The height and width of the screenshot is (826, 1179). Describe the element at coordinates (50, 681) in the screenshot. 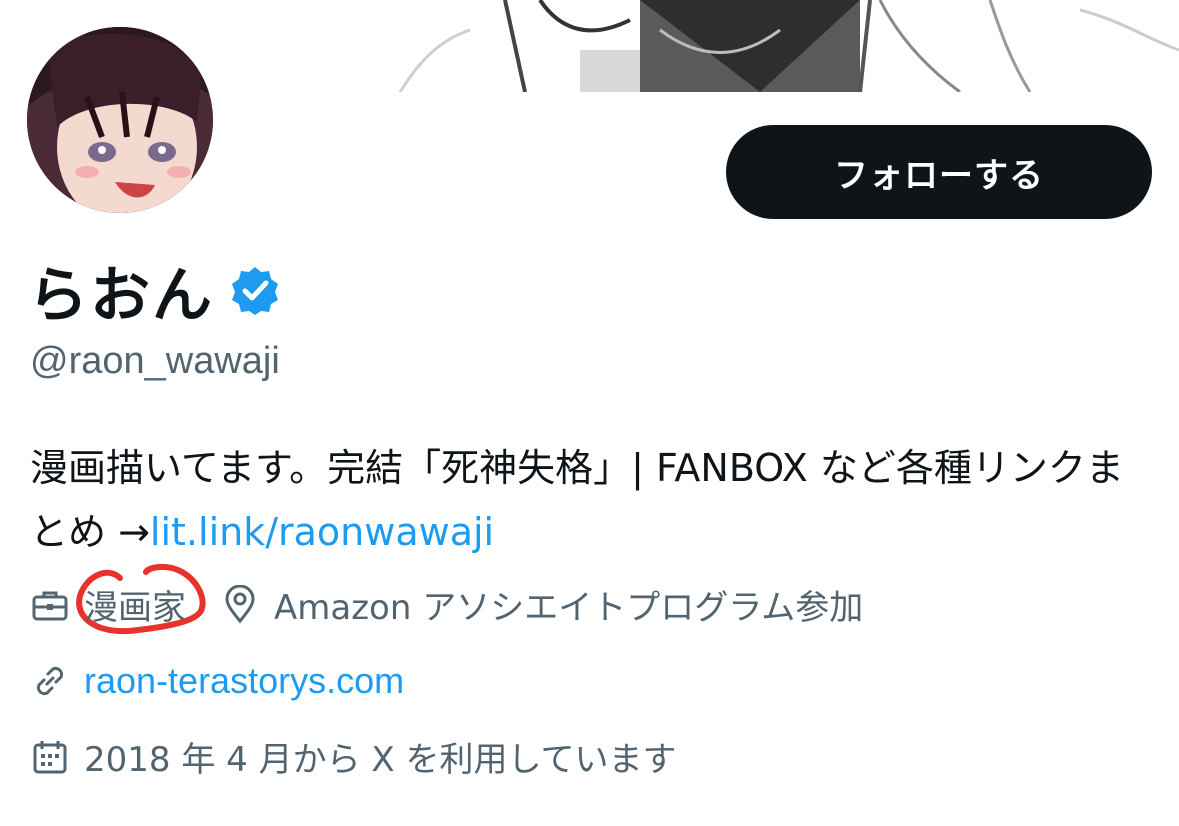

I see `link-icon` at that location.